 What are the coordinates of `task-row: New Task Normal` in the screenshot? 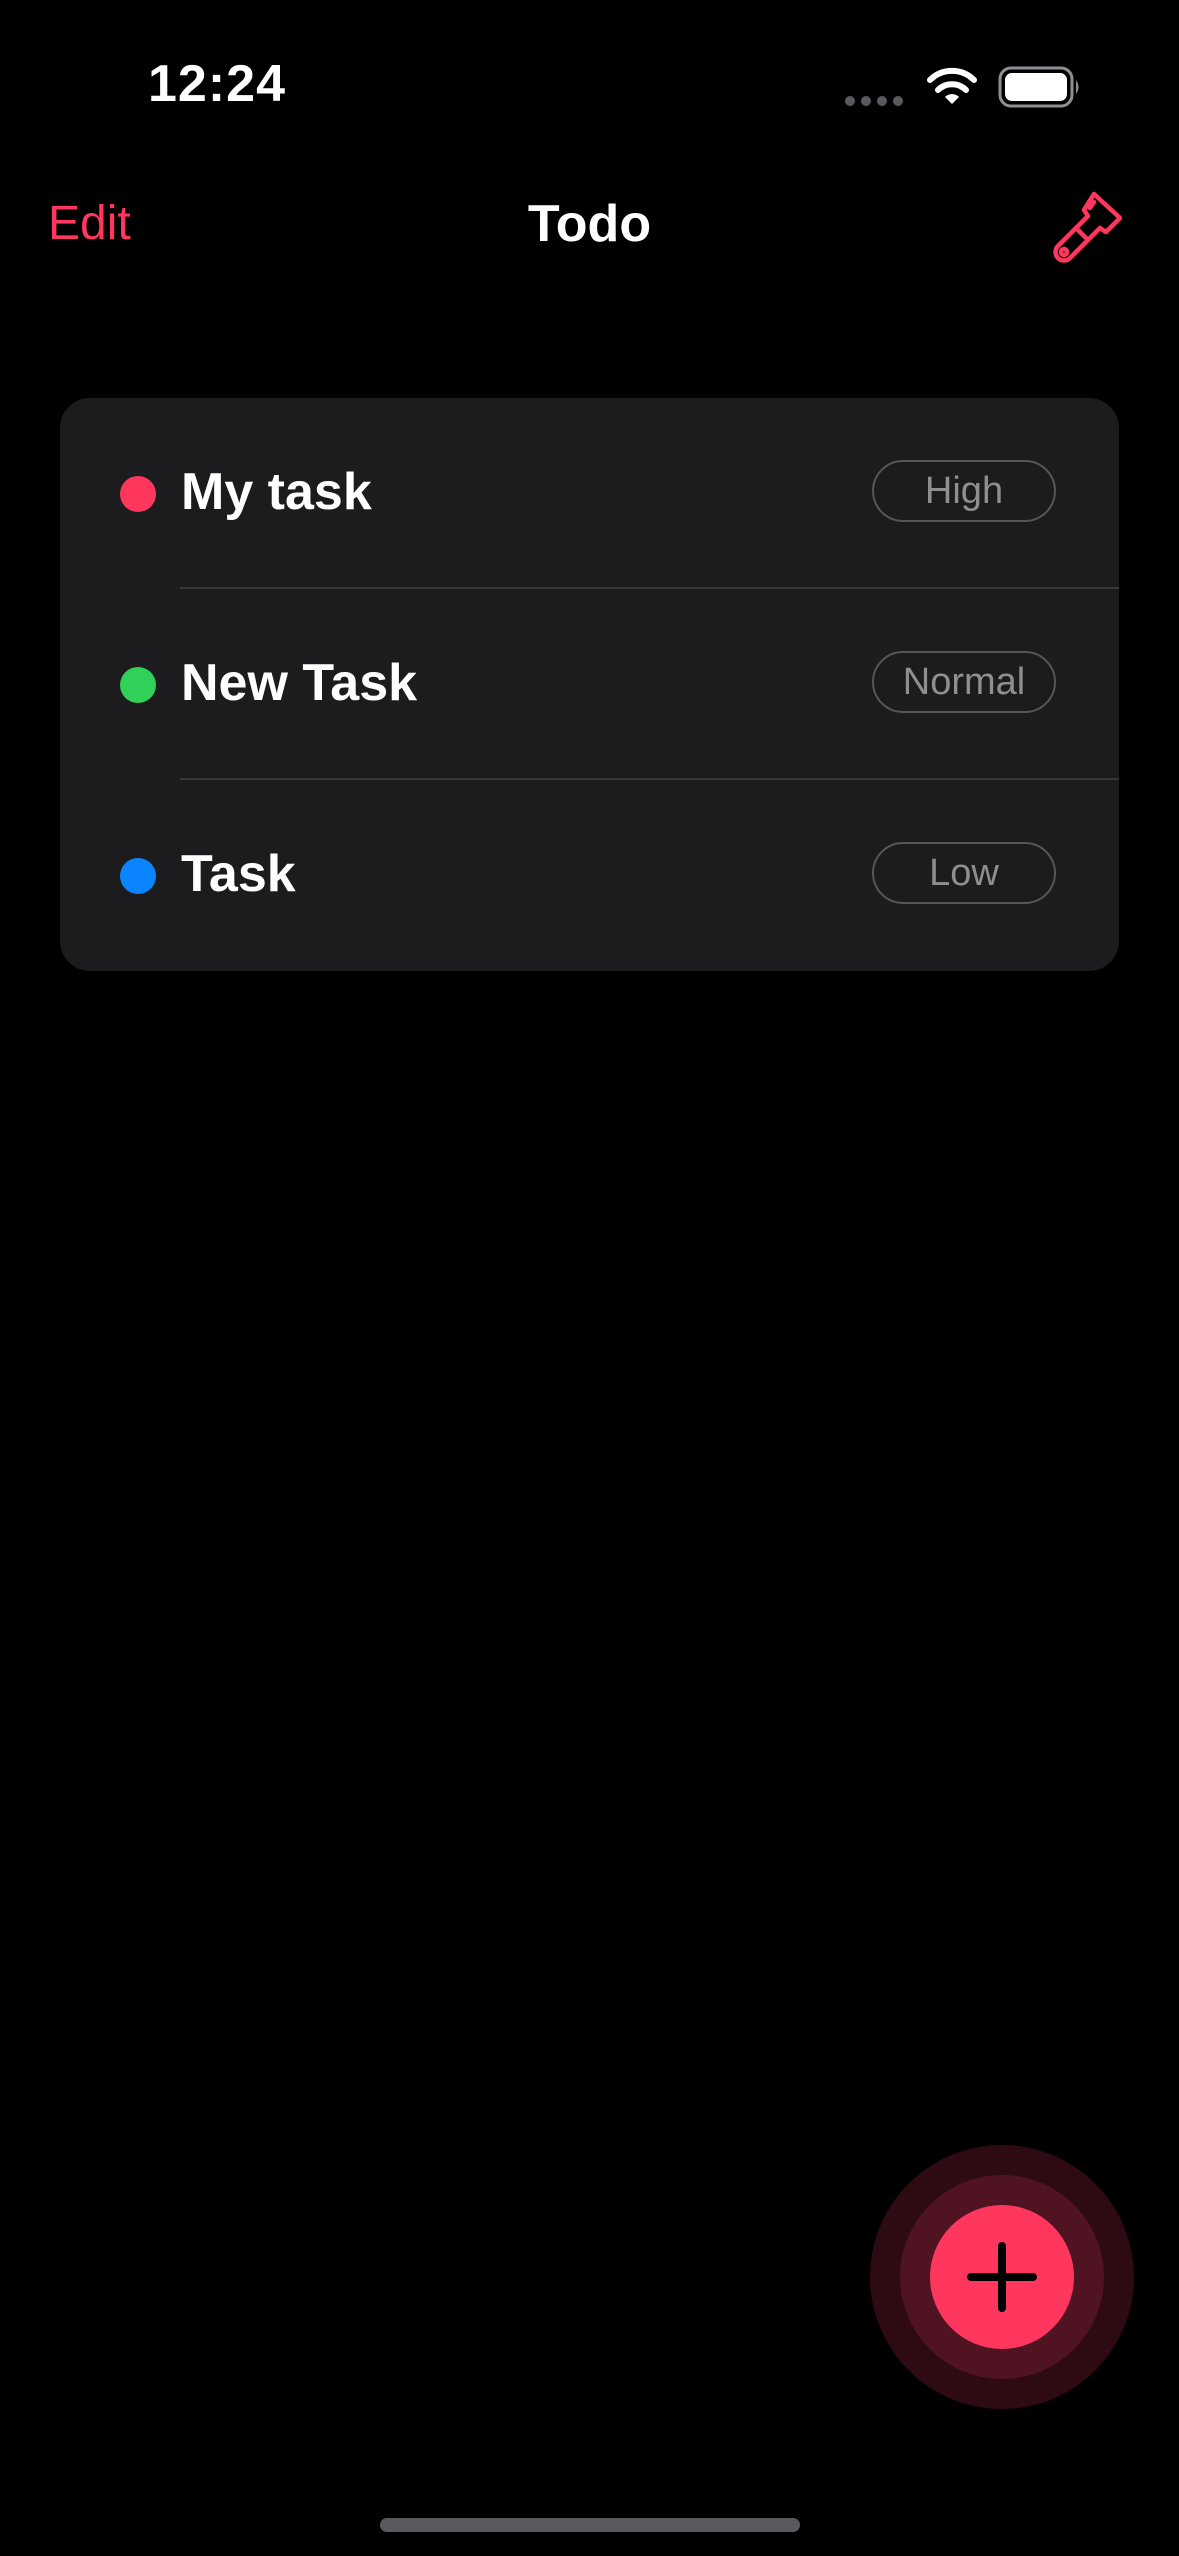 It's located at (589, 684).